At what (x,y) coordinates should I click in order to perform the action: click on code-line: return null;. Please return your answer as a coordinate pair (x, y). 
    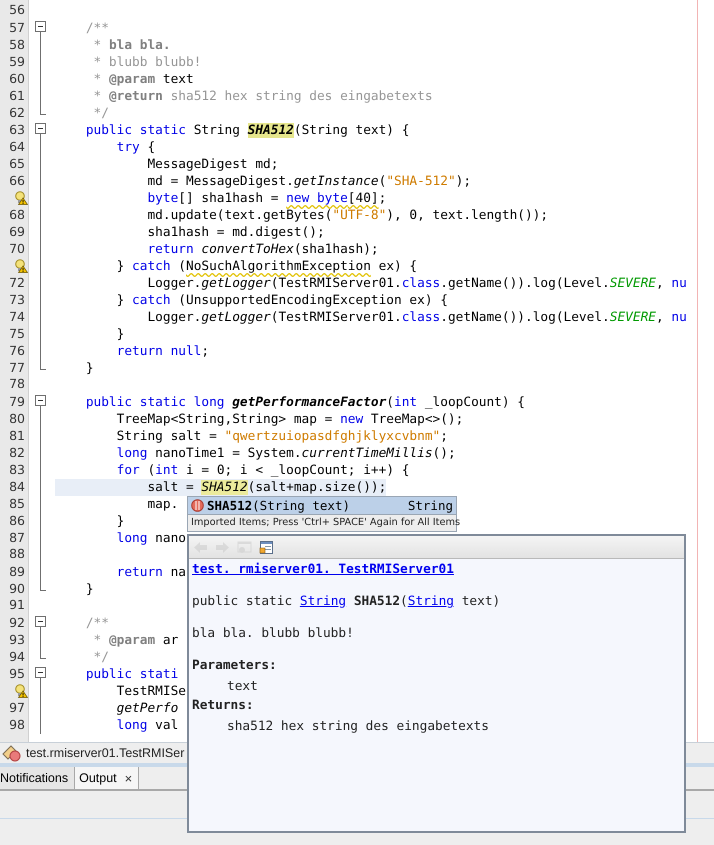
    Looking at the image, I should click on (163, 351).